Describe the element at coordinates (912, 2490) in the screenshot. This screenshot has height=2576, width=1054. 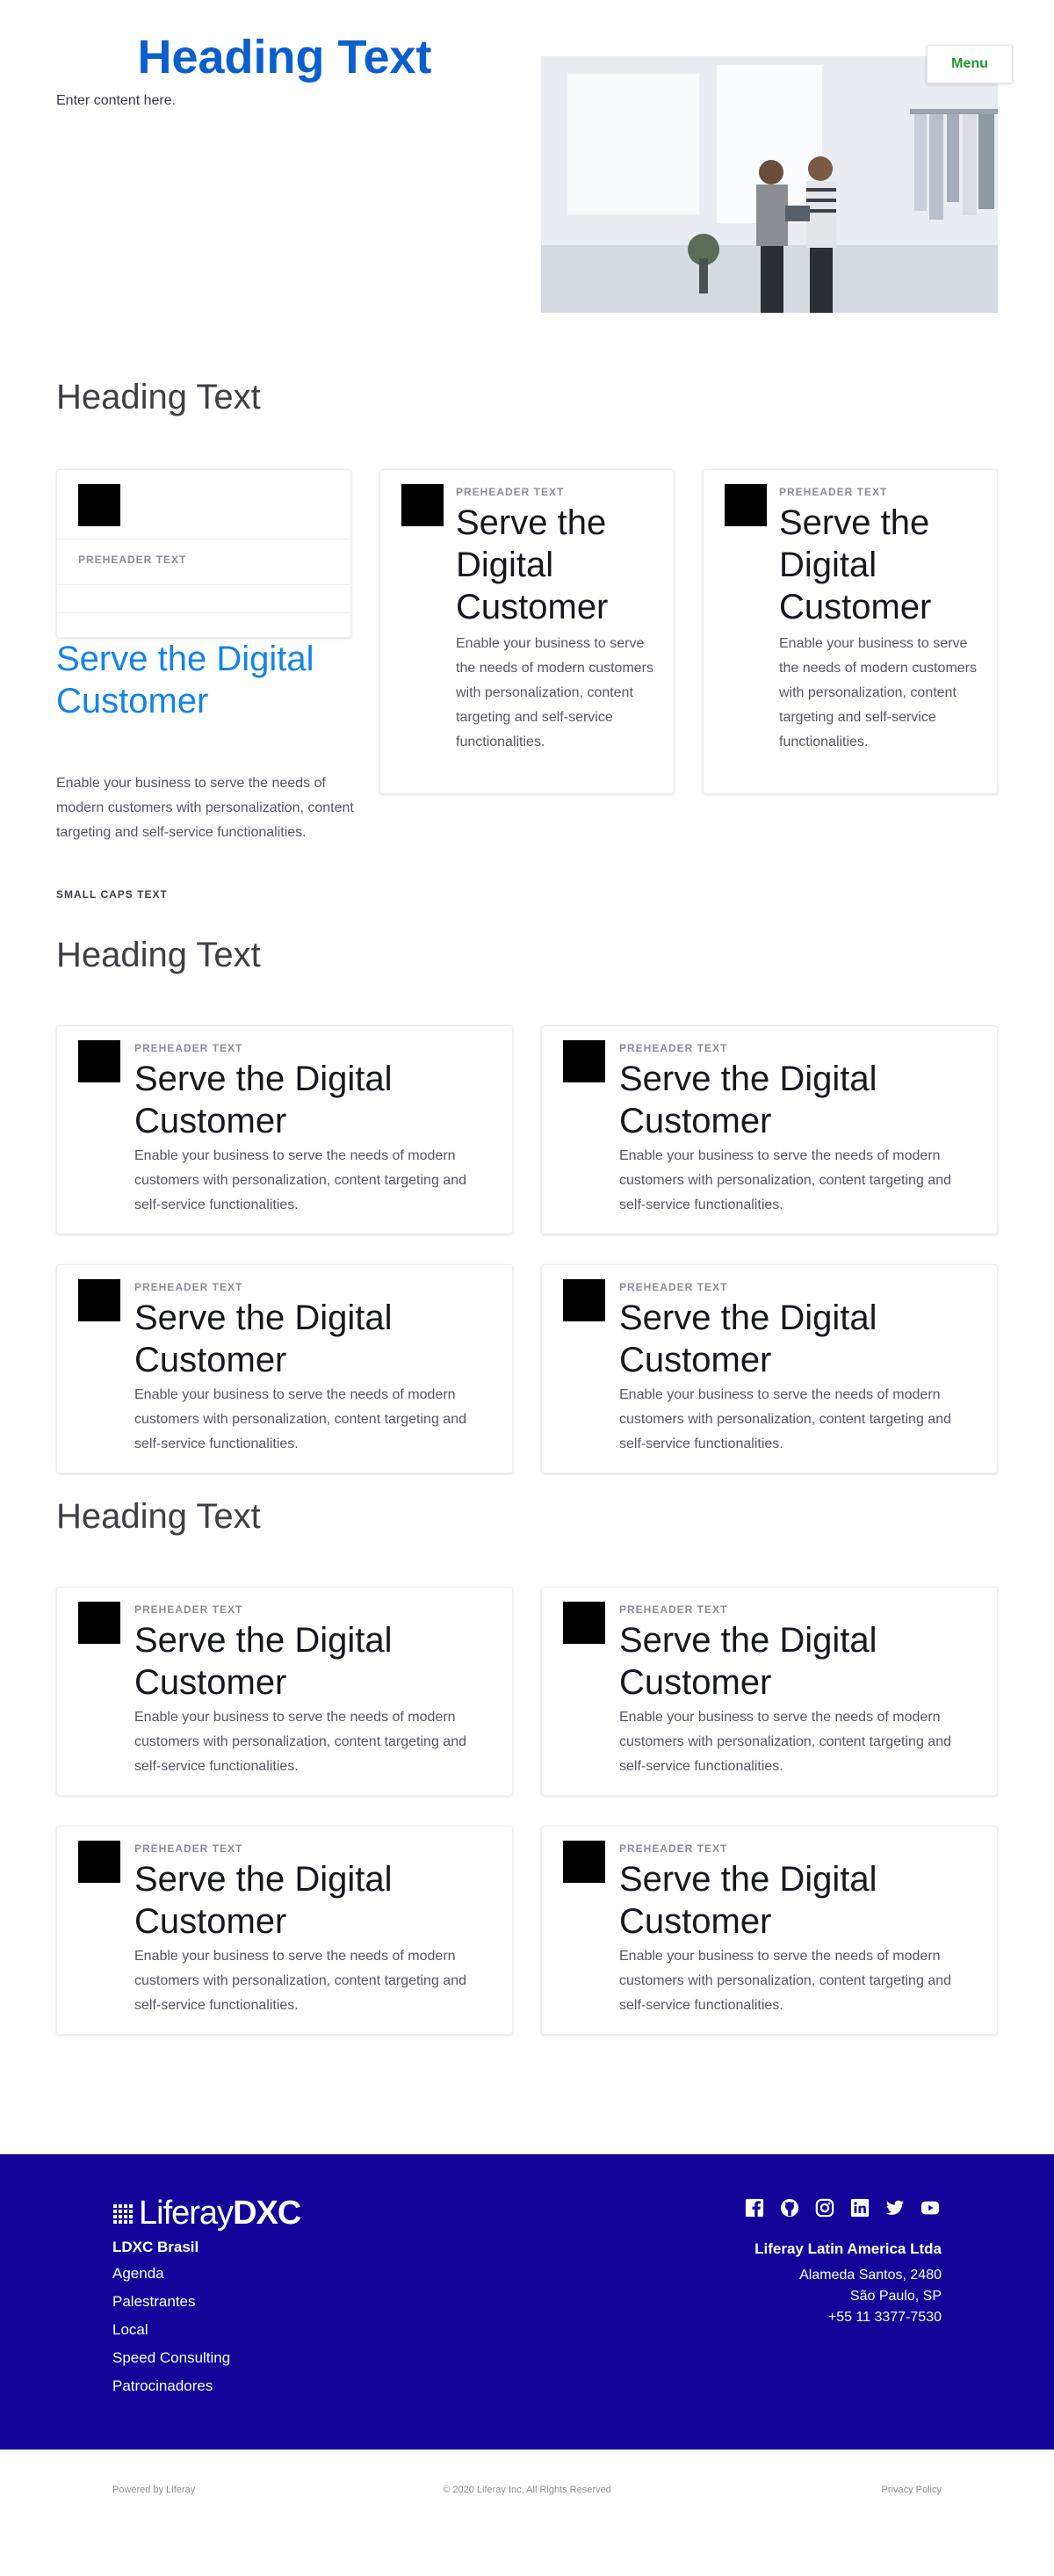
I see `privacy-policy-link: Privacy Policy` at that location.